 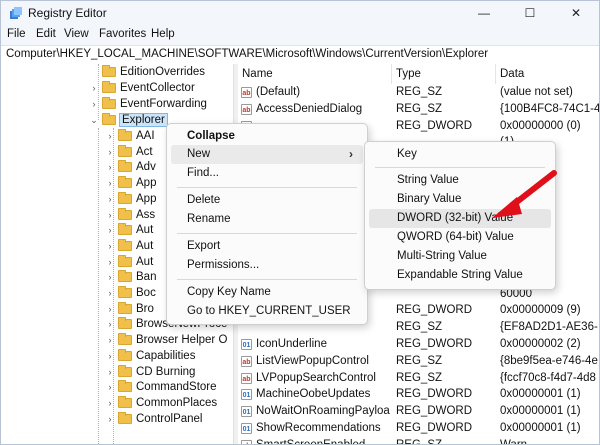 I want to click on tree-item: › Capabilities, so click(x=150, y=356).